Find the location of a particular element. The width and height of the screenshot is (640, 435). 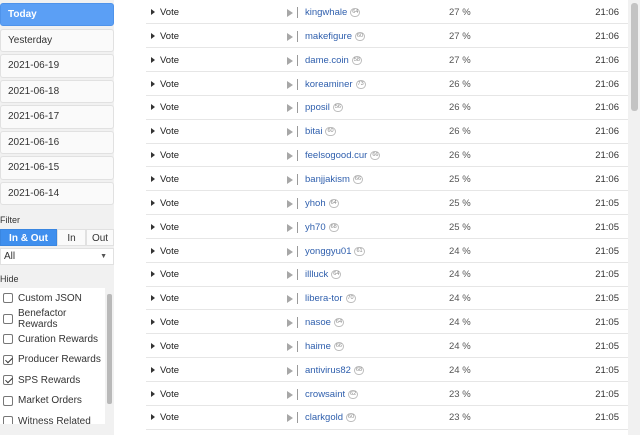

hide-option: Producer Rewards is located at coordinates (52, 360).